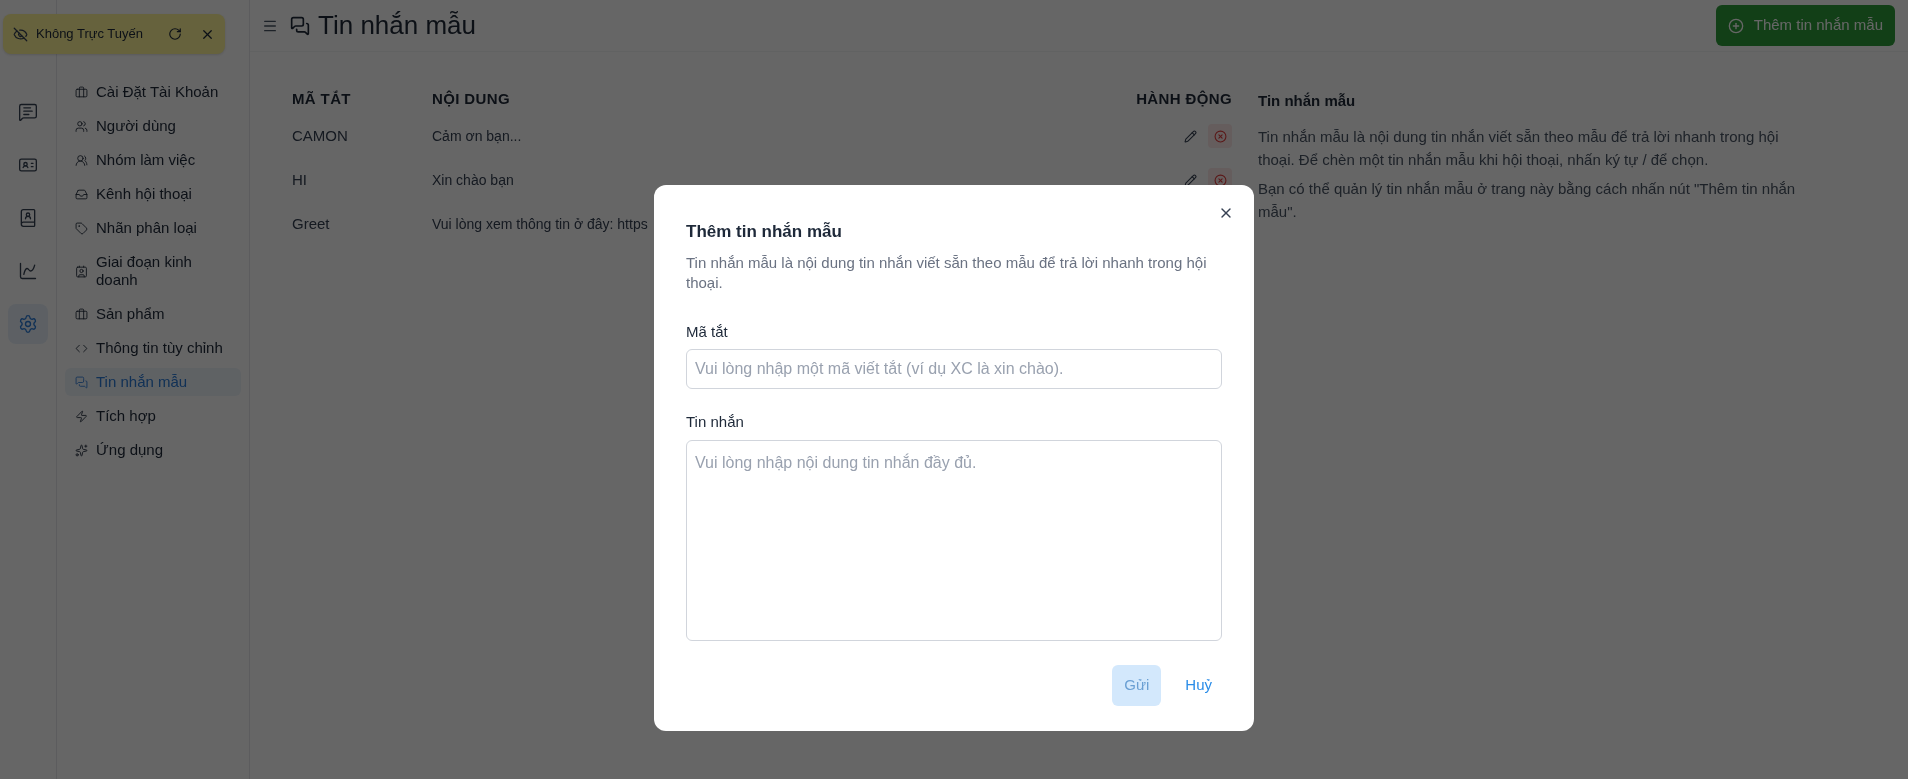  What do you see at coordinates (947, 272) in the screenshot?
I see `modal-description: Tin nhắn mẫu là nội dung tin nhắn viết sẵn theo mẫu để trả lời nhanh trong hội thoại.` at bounding box center [947, 272].